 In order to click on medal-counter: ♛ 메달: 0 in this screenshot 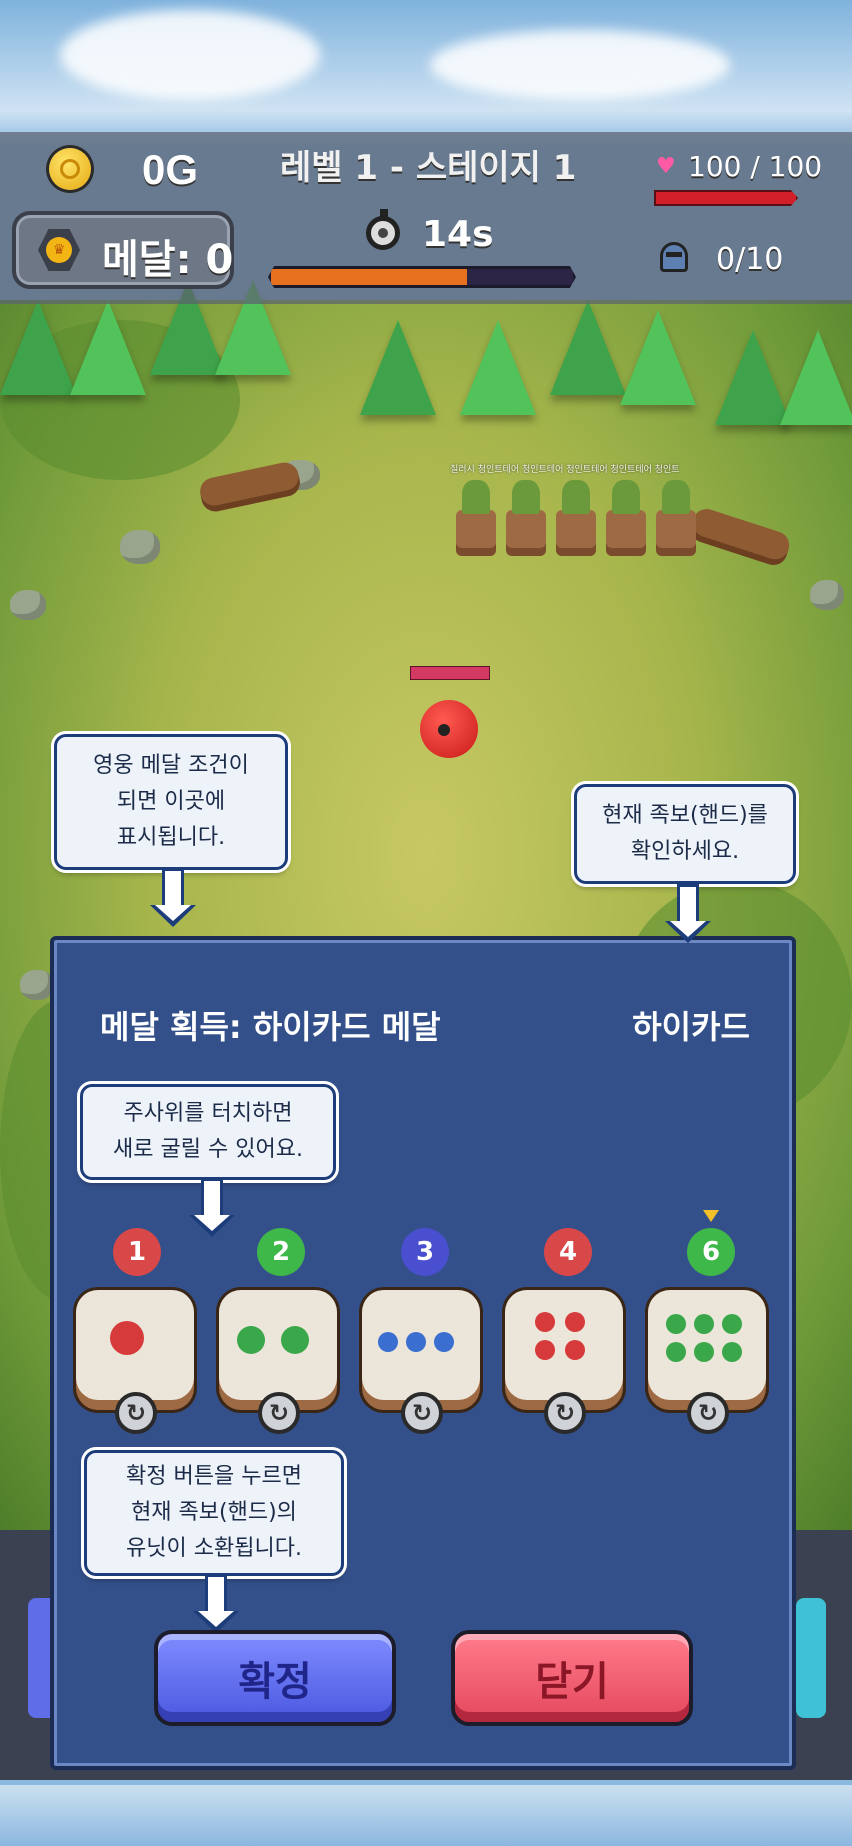, I will do `click(123, 250)`.